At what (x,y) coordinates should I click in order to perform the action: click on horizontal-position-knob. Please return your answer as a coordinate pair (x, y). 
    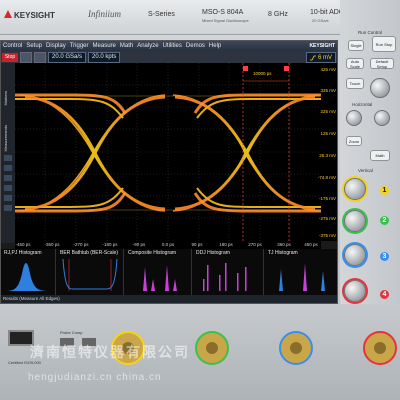
    Looking at the image, I should click on (382, 118).